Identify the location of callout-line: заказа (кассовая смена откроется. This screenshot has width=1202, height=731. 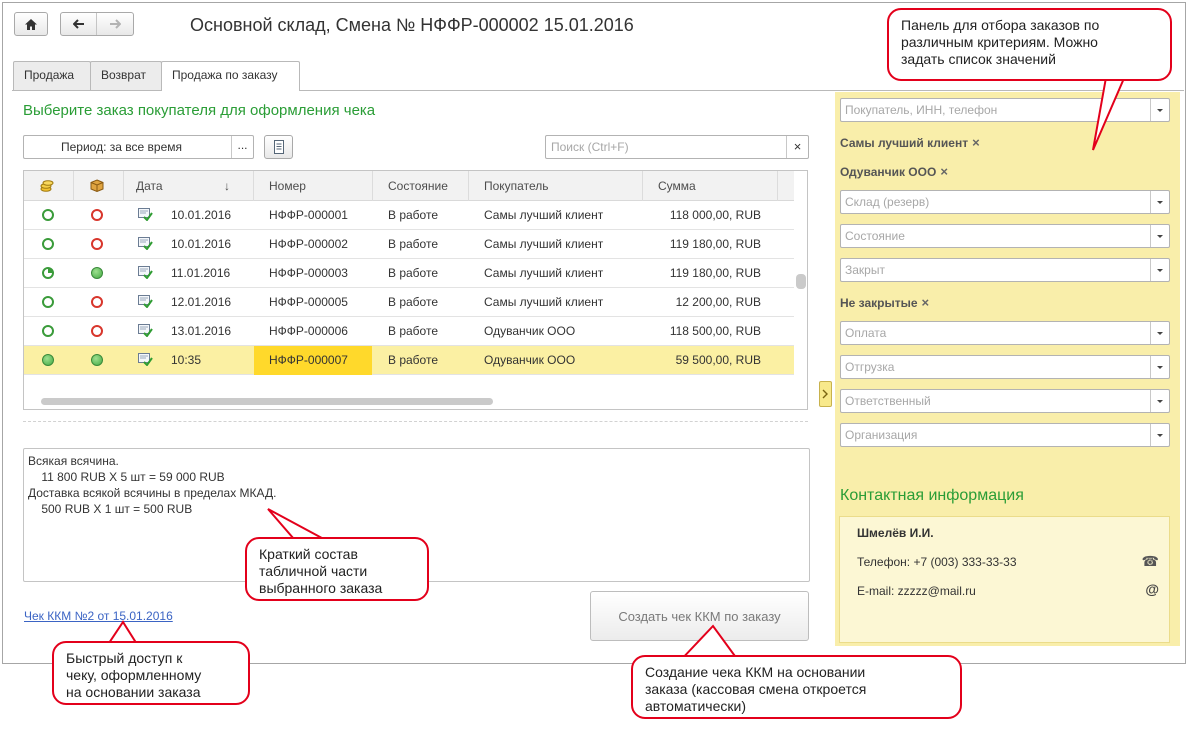
(756, 689).